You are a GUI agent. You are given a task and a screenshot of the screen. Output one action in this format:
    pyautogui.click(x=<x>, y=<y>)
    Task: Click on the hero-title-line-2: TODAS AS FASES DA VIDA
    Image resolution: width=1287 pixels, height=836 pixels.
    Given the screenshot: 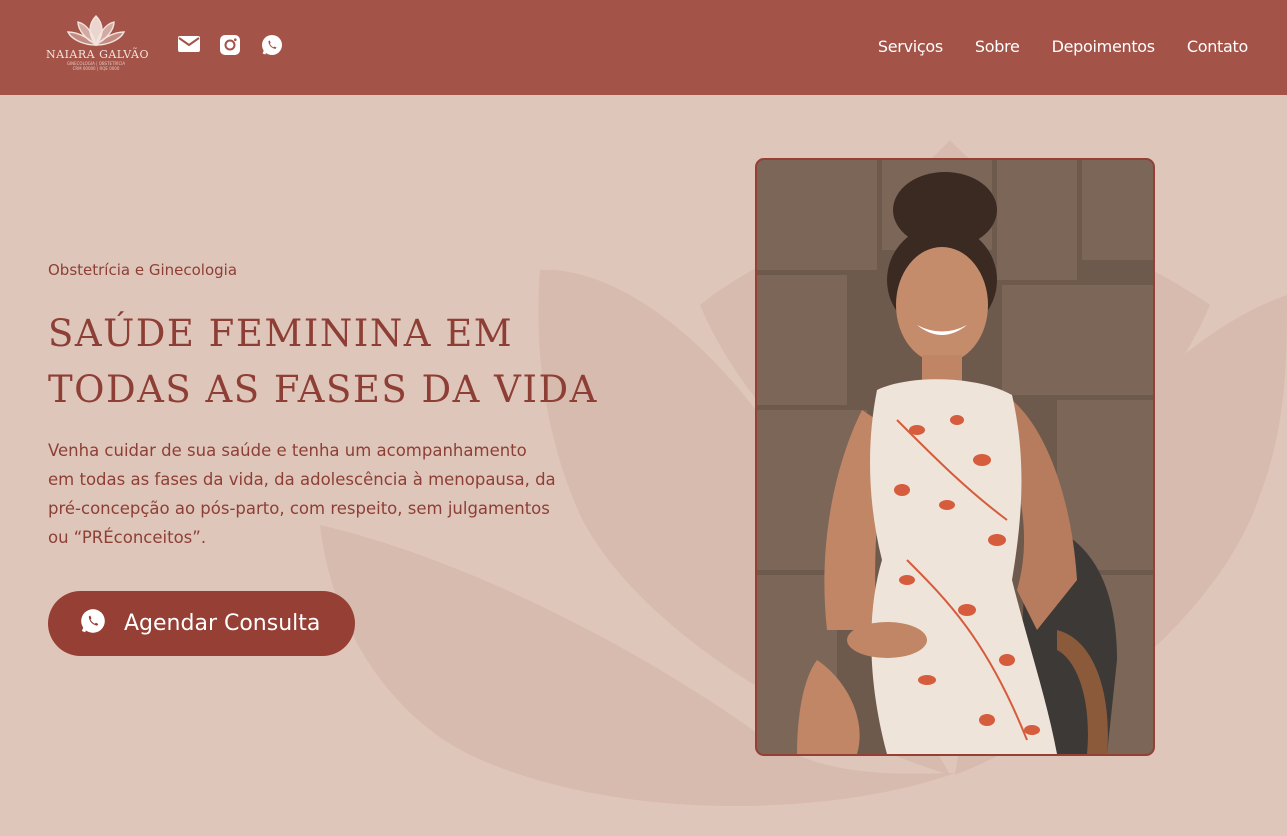 What is the action you would take?
    pyautogui.click(x=323, y=389)
    